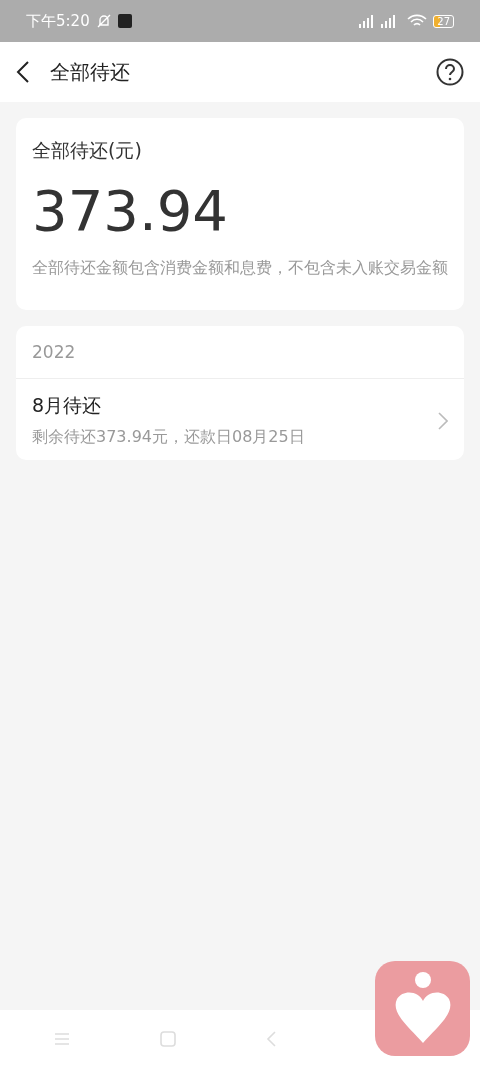 This screenshot has height=1067, width=480. Describe the element at coordinates (124, 21) in the screenshot. I see `app-icon` at that location.